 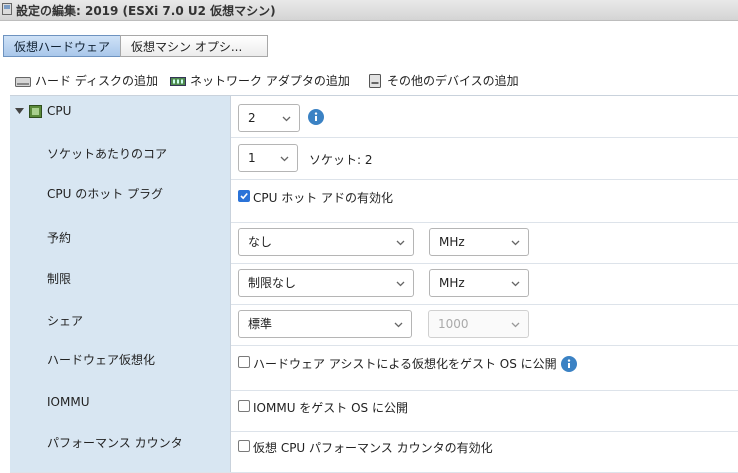 I want to click on iommu-checkbox, so click(x=244, y=406).